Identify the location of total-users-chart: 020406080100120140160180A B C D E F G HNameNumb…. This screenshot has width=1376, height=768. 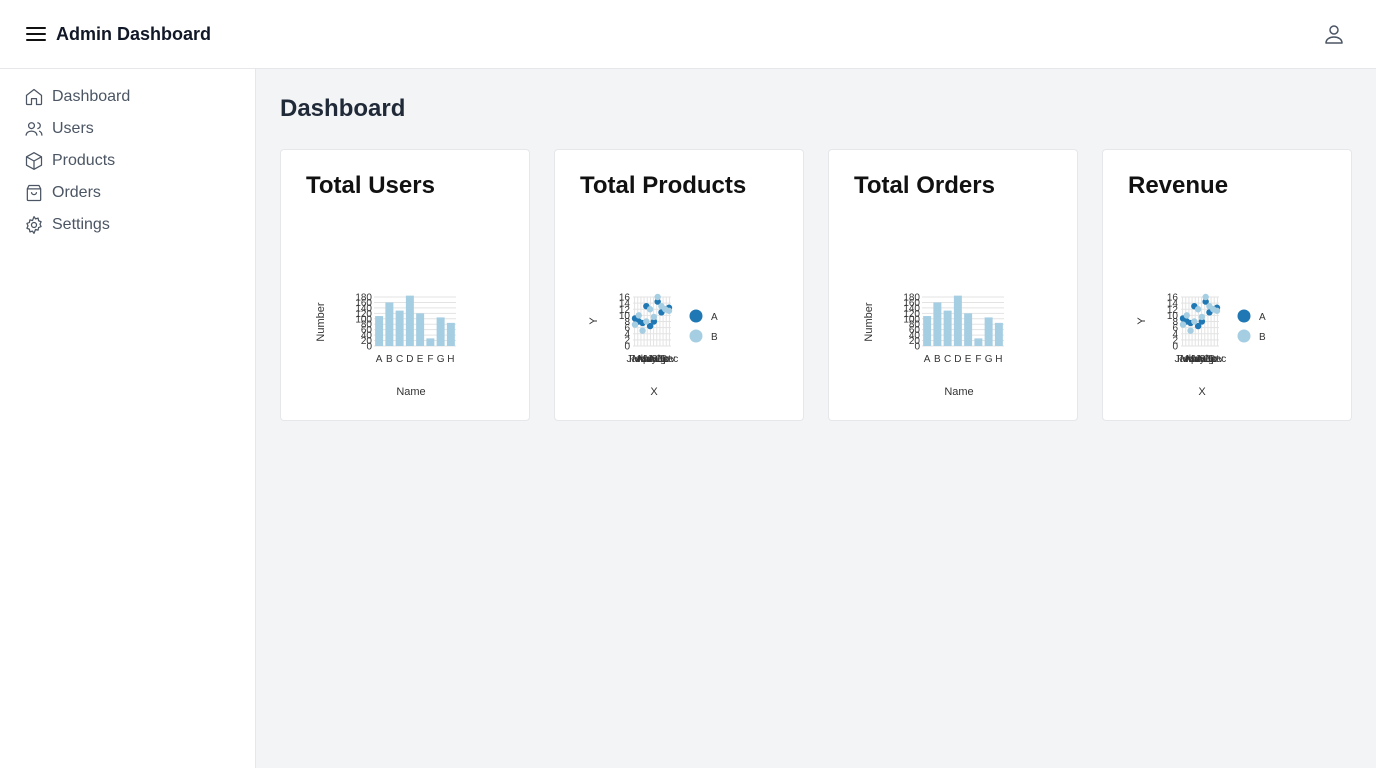
(385, 345).